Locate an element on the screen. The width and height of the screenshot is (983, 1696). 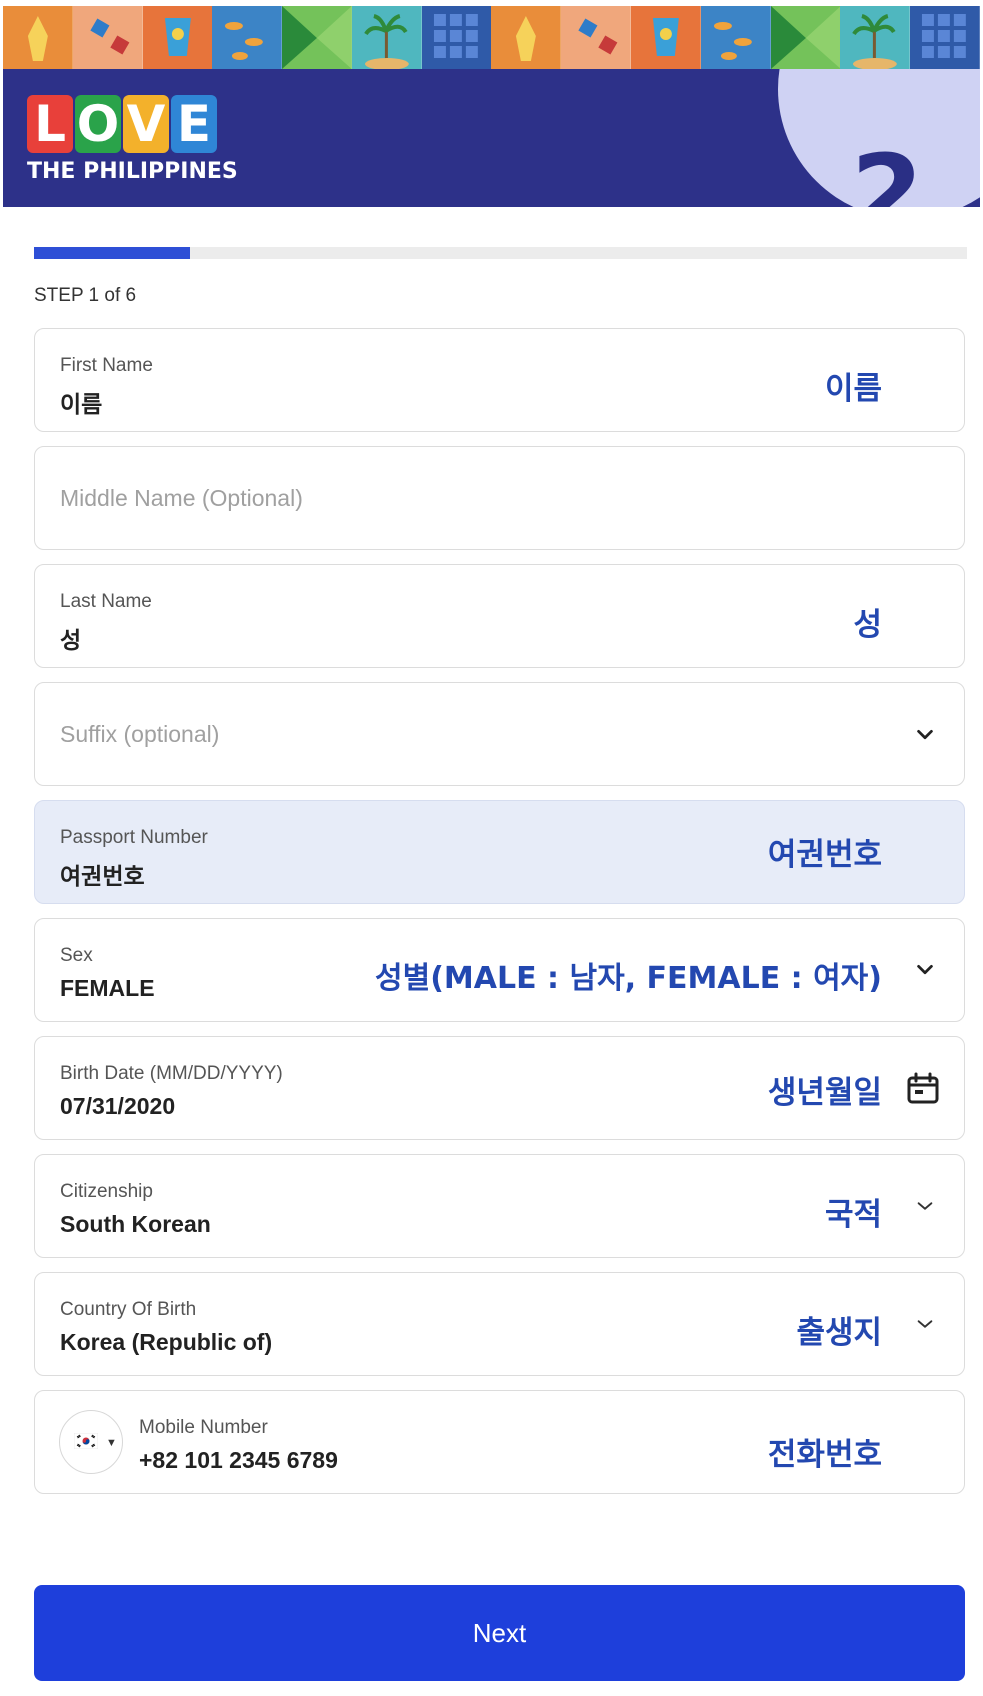
suffix-select: Suffix (optional) is located at coordinates (499, 734).